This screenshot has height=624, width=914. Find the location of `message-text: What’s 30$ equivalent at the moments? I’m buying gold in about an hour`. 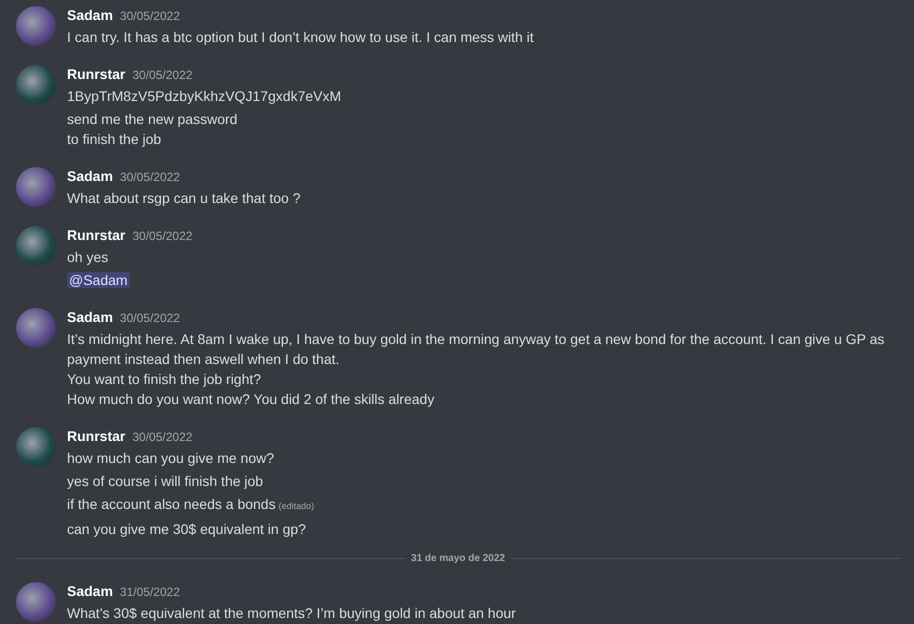

message-text: What’s 30$ equivalent at the moments? I’m buying gold in about an hour is located at coordinates (291, 613).